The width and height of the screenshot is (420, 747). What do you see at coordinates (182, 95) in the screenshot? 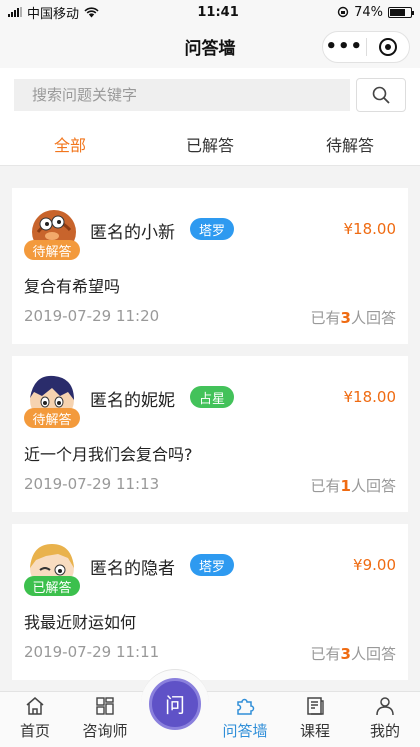
I see `search-input` at bounding box center [182, 95].